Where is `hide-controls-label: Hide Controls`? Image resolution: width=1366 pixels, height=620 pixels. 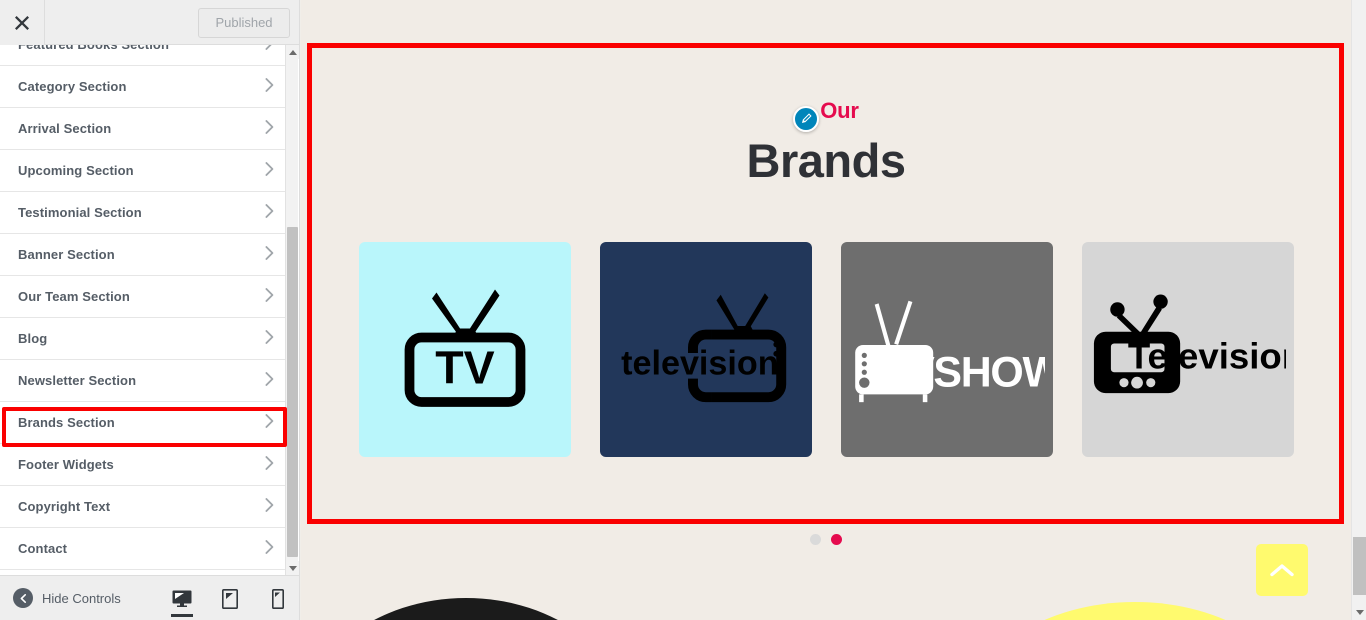
hide-controls-label: Hide Controls is located at coordinates (81, 598).